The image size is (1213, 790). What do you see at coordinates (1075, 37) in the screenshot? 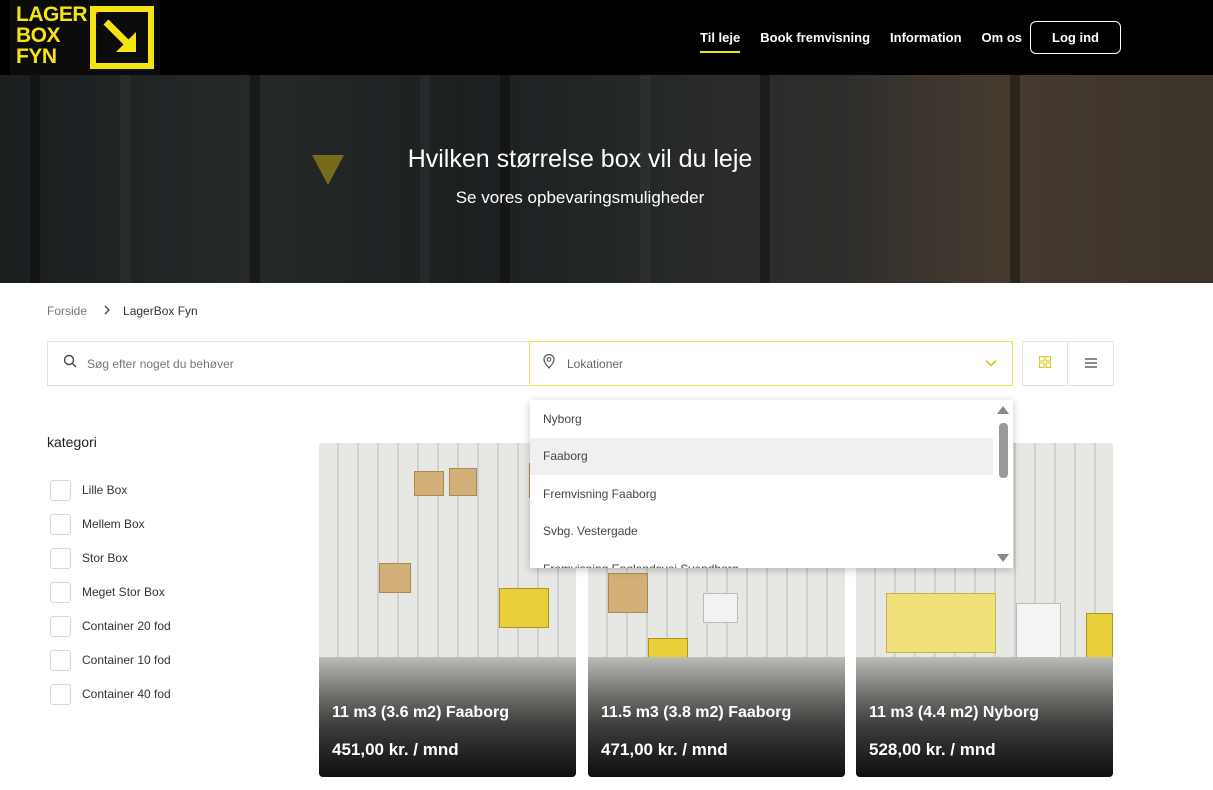
I see `login-button: Log ind` at bounding box center [1075, 37].